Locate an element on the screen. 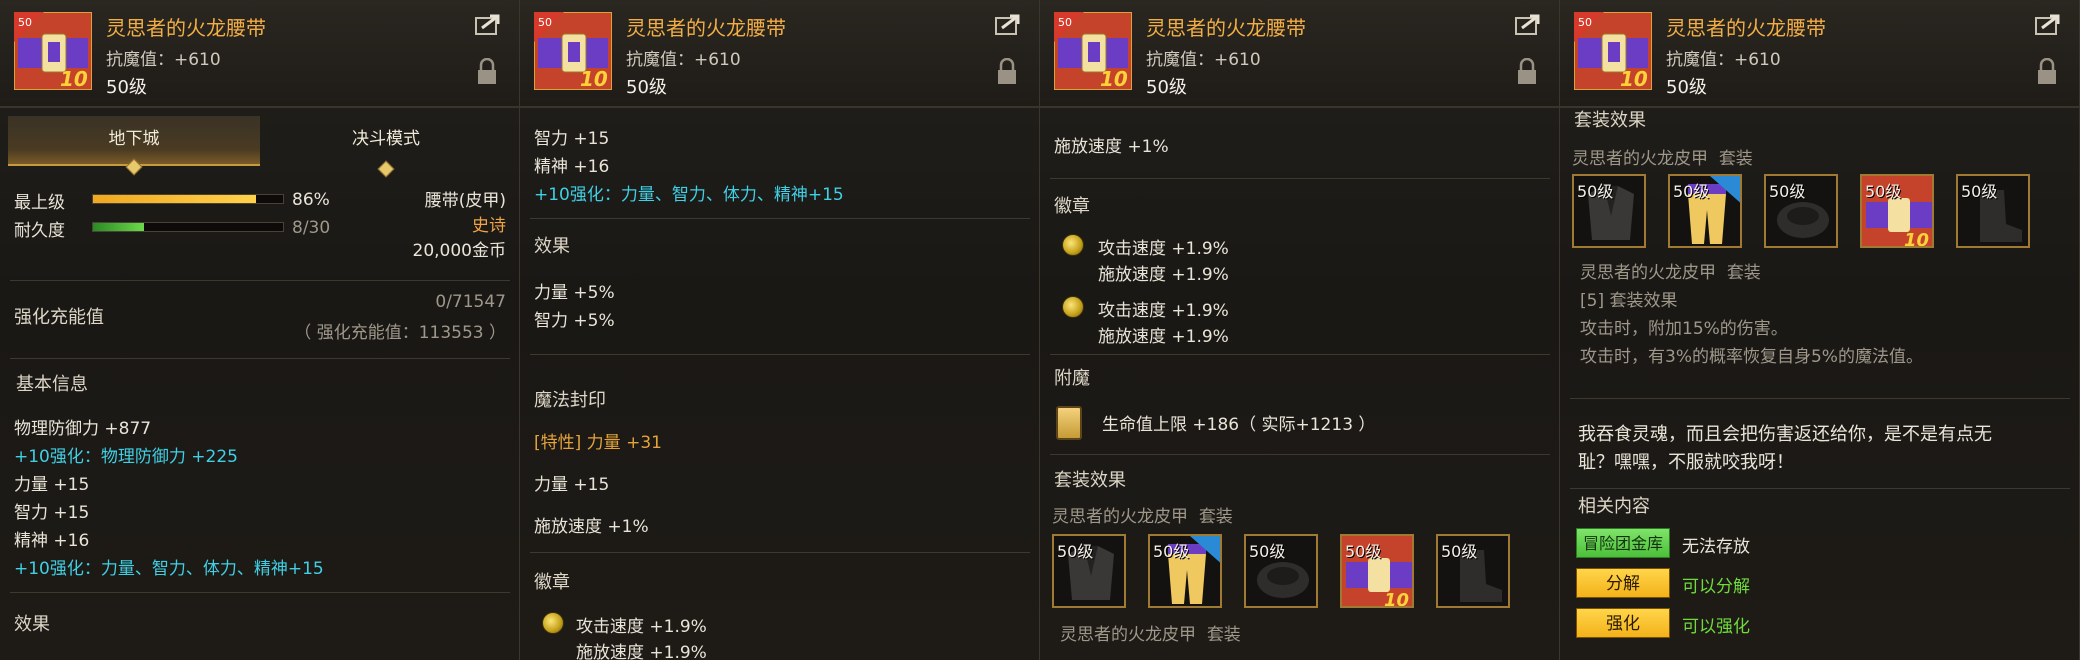 This screenshot has width=2080, height=660. seal-str: 力量 +15 is located at coordinates (572, 485).